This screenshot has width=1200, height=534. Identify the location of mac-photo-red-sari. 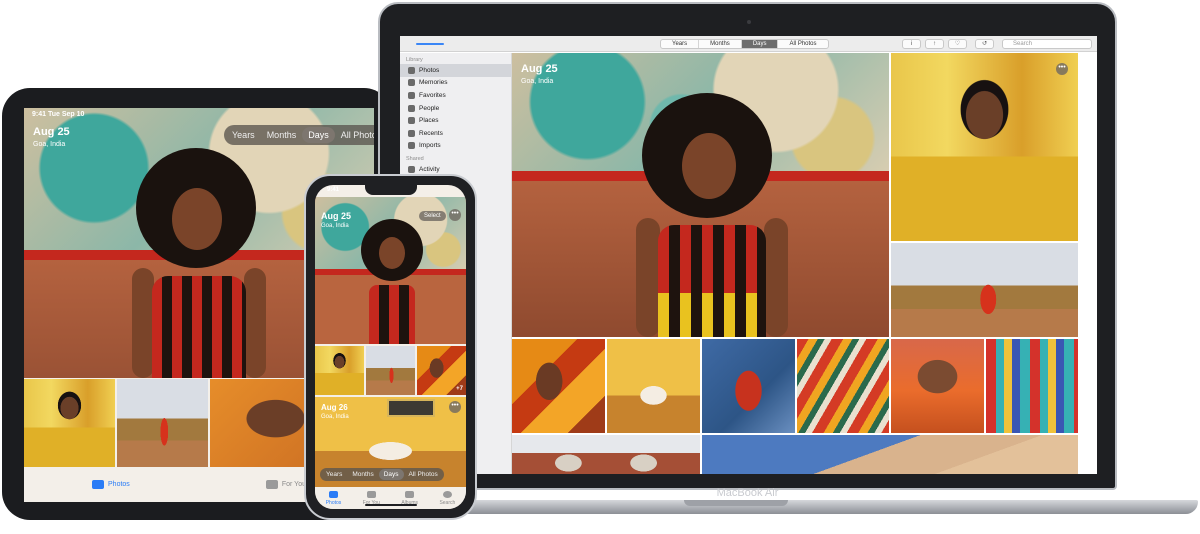
(748, 386).